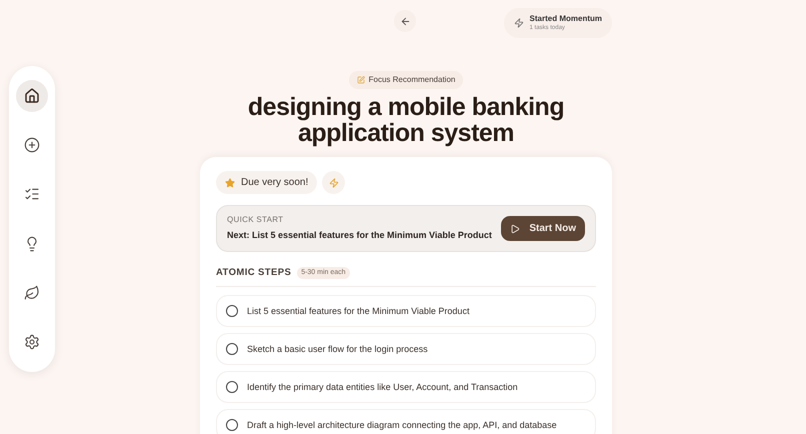  I want to click on step-row: Draft a high-level architecture diagram connecting the app, API, and database, so click(406, 421).